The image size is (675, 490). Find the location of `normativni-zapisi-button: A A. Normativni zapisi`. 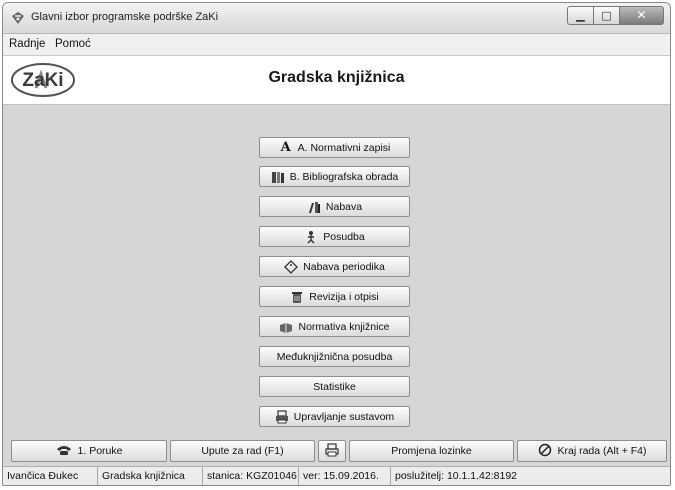

normativni-zapisi-button: A A. Normativni zapisi is located at coordinates (334, 147).